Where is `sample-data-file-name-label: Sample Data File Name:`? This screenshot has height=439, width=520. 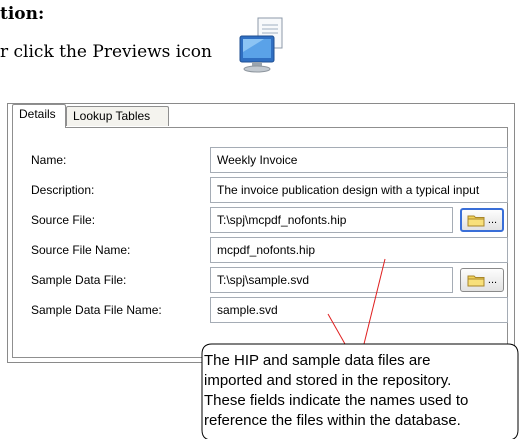 sample-data-file-name-label: Sample Data File Name: is located at coordinates (96, 310).